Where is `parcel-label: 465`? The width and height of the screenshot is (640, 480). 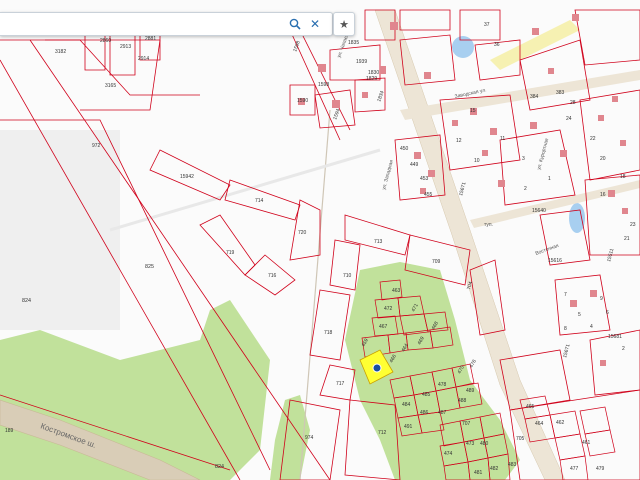
parcel-label: 465 is located at coordinates (530, 407).